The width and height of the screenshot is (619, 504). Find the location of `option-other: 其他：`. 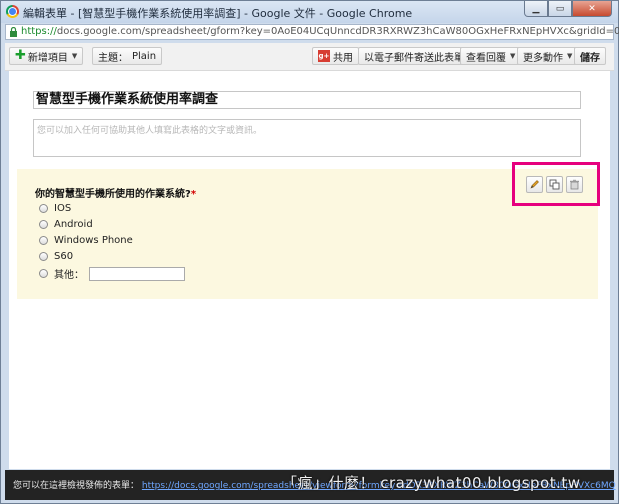

option-other: 其他： is located at coordinates (112, 273).